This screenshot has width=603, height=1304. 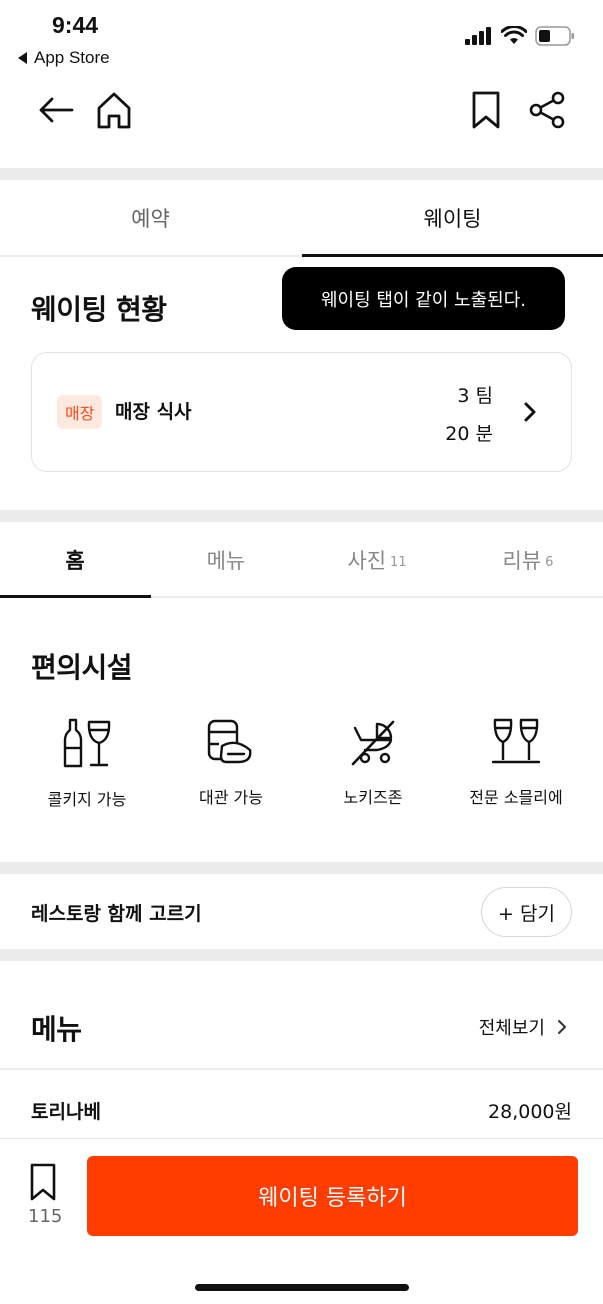 What do you see at coordinates (452, 255) in the screenshot?
I see `tab-active-indicator` at bounding box center [452, 255].